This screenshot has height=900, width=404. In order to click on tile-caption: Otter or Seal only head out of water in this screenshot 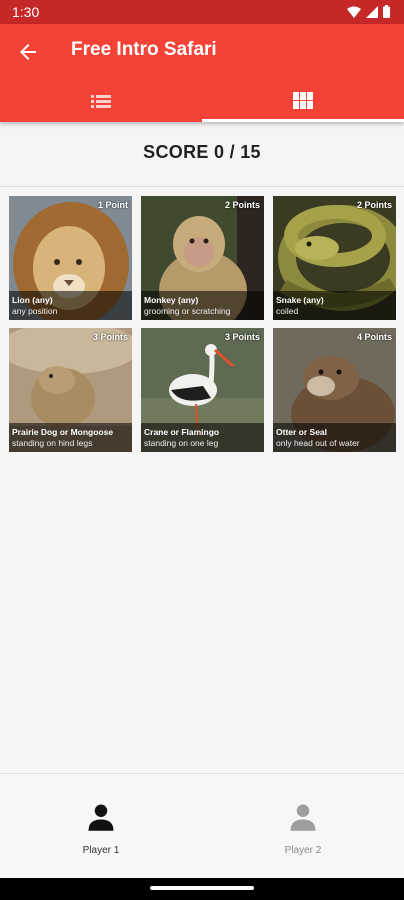, I will do `click(334, 437)`.